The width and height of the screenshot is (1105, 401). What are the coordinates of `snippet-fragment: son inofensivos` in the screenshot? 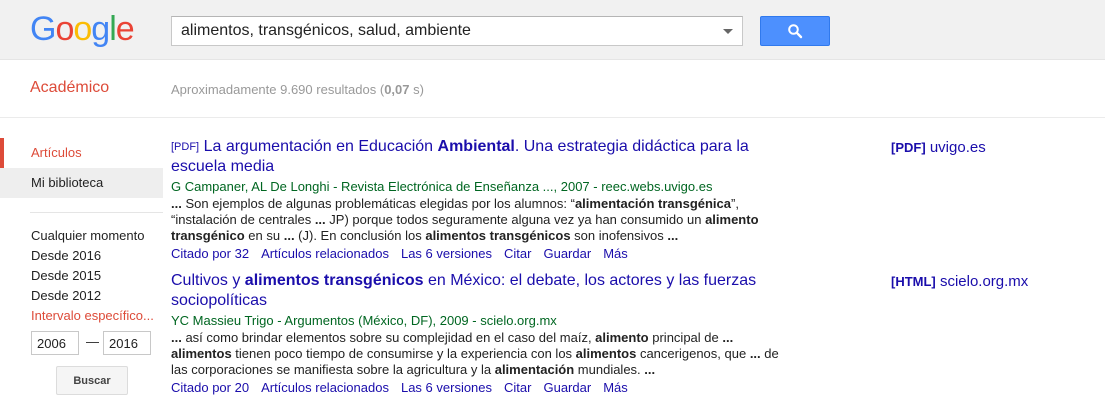 It's located at (619, 235).